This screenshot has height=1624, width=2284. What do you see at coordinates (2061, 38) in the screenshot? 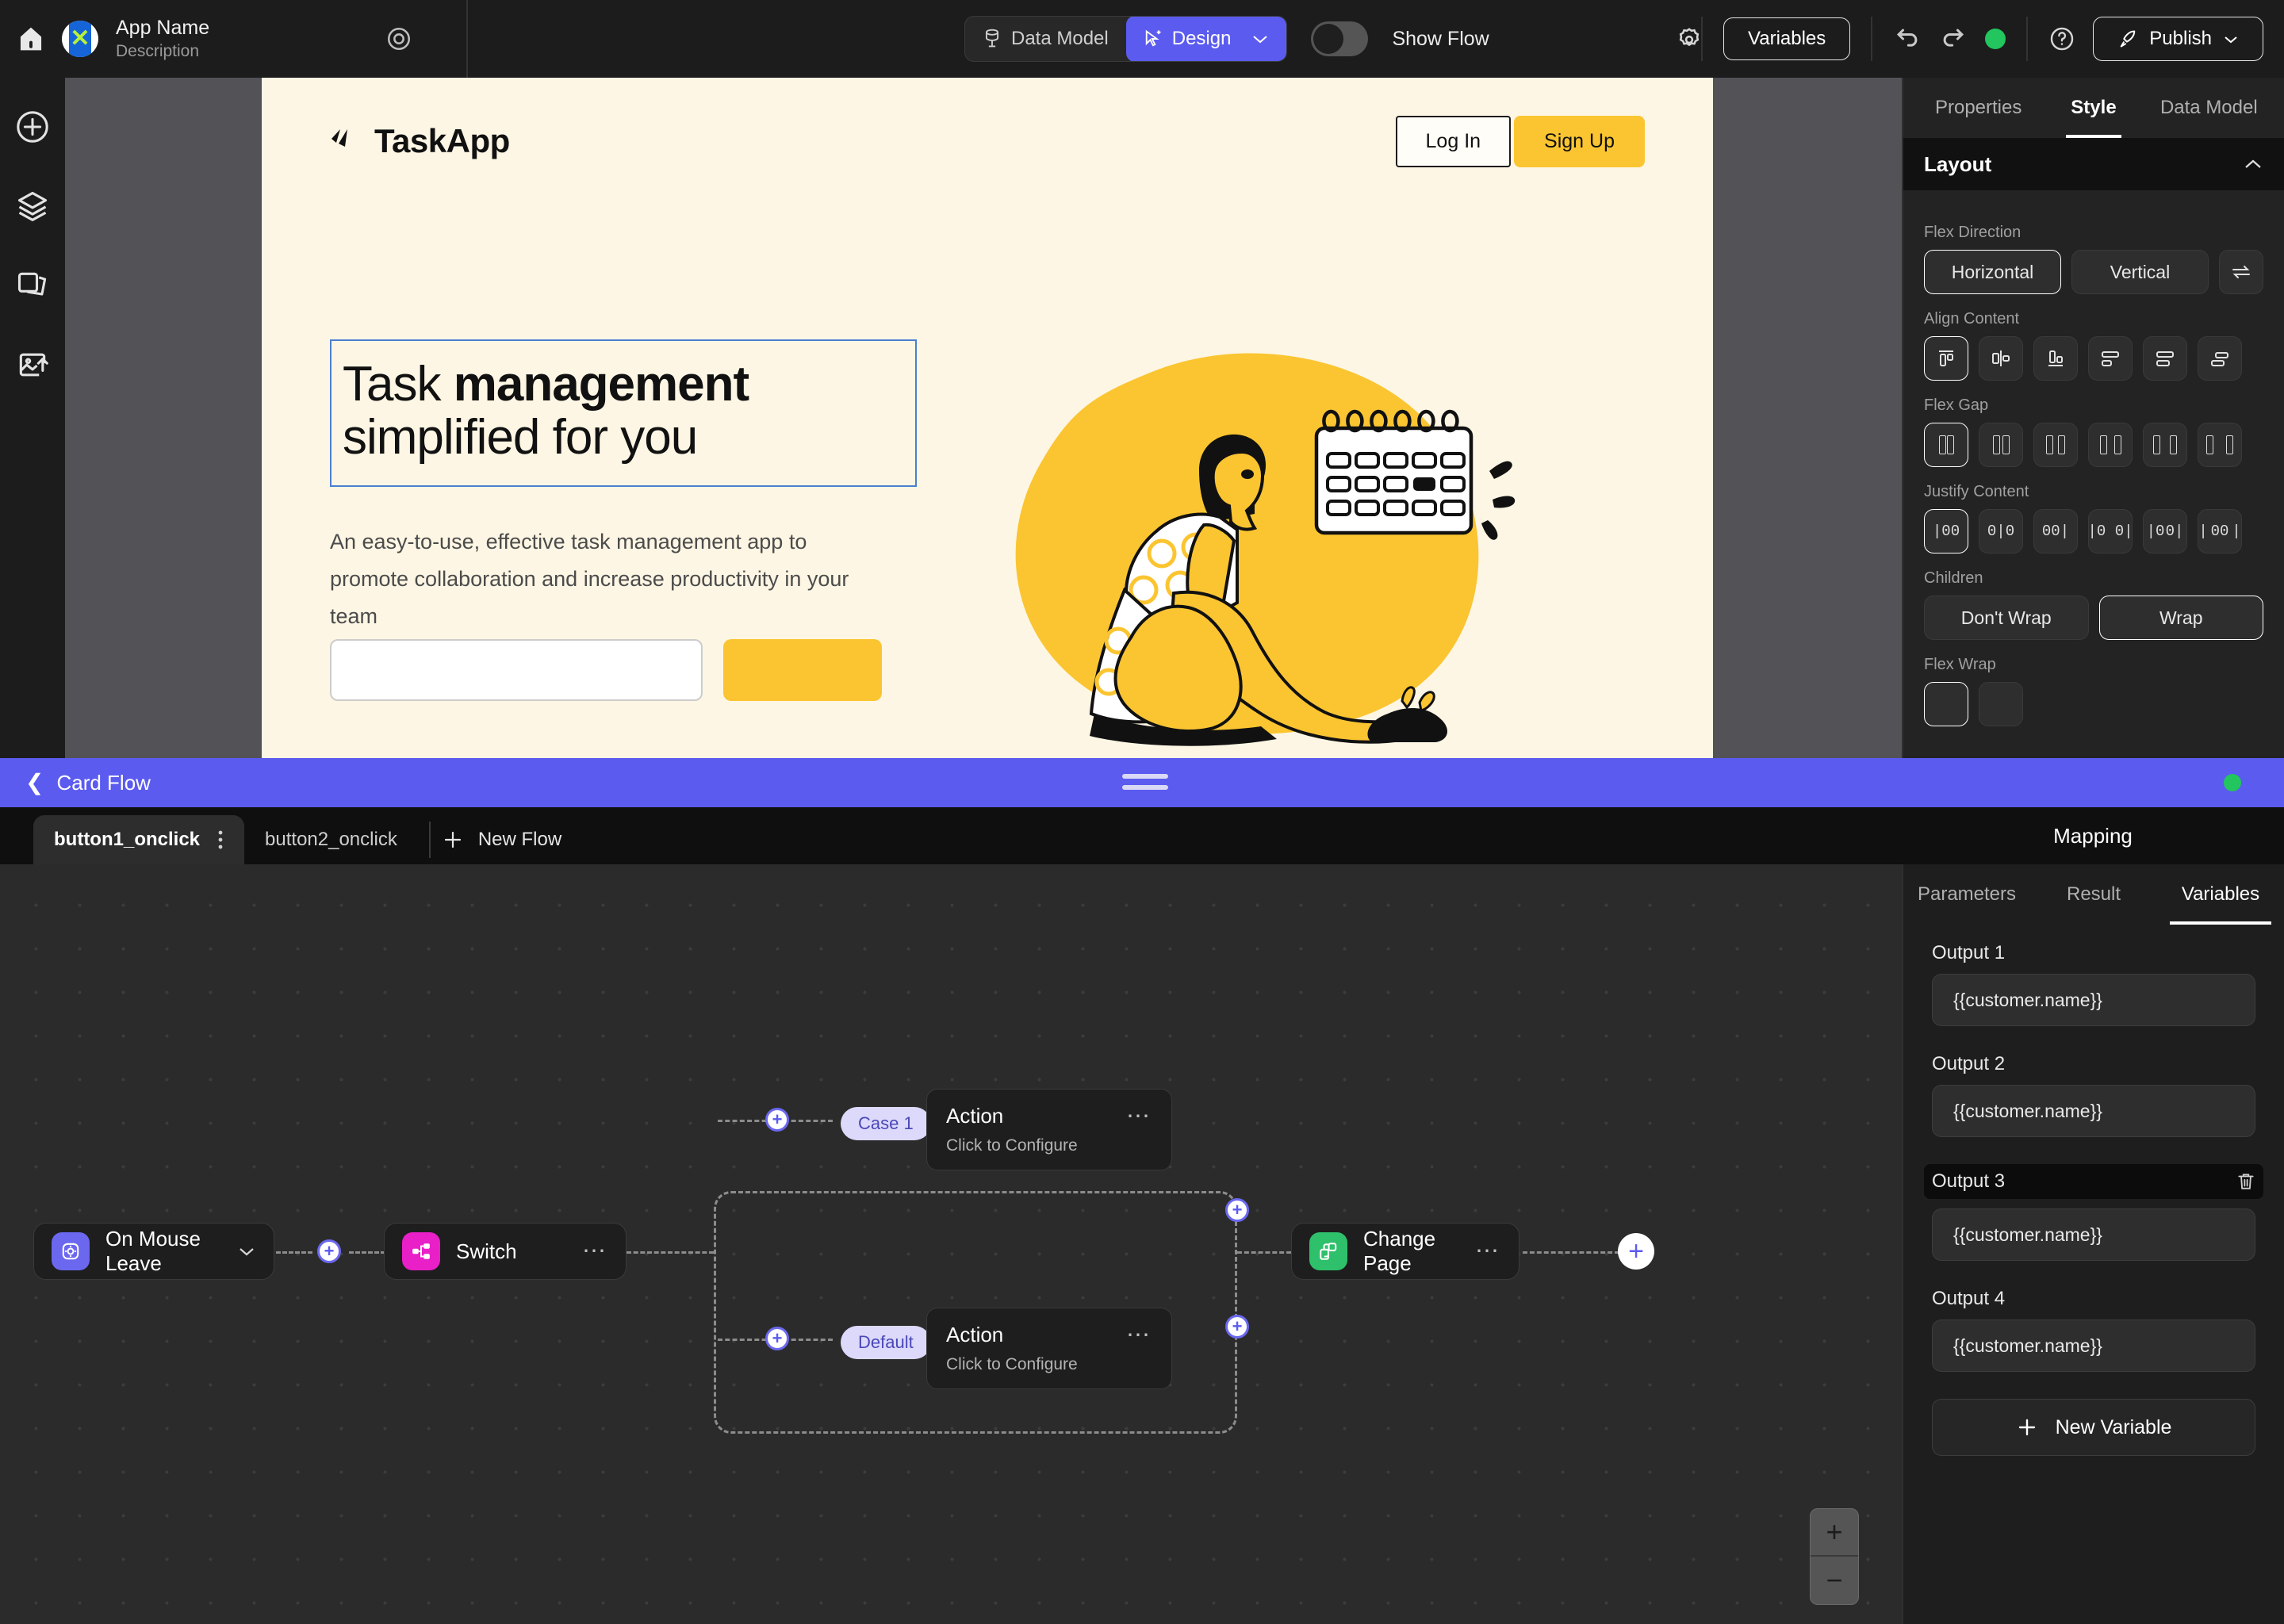
I see `question-circle-icon` at bounding box center [2061, 38].